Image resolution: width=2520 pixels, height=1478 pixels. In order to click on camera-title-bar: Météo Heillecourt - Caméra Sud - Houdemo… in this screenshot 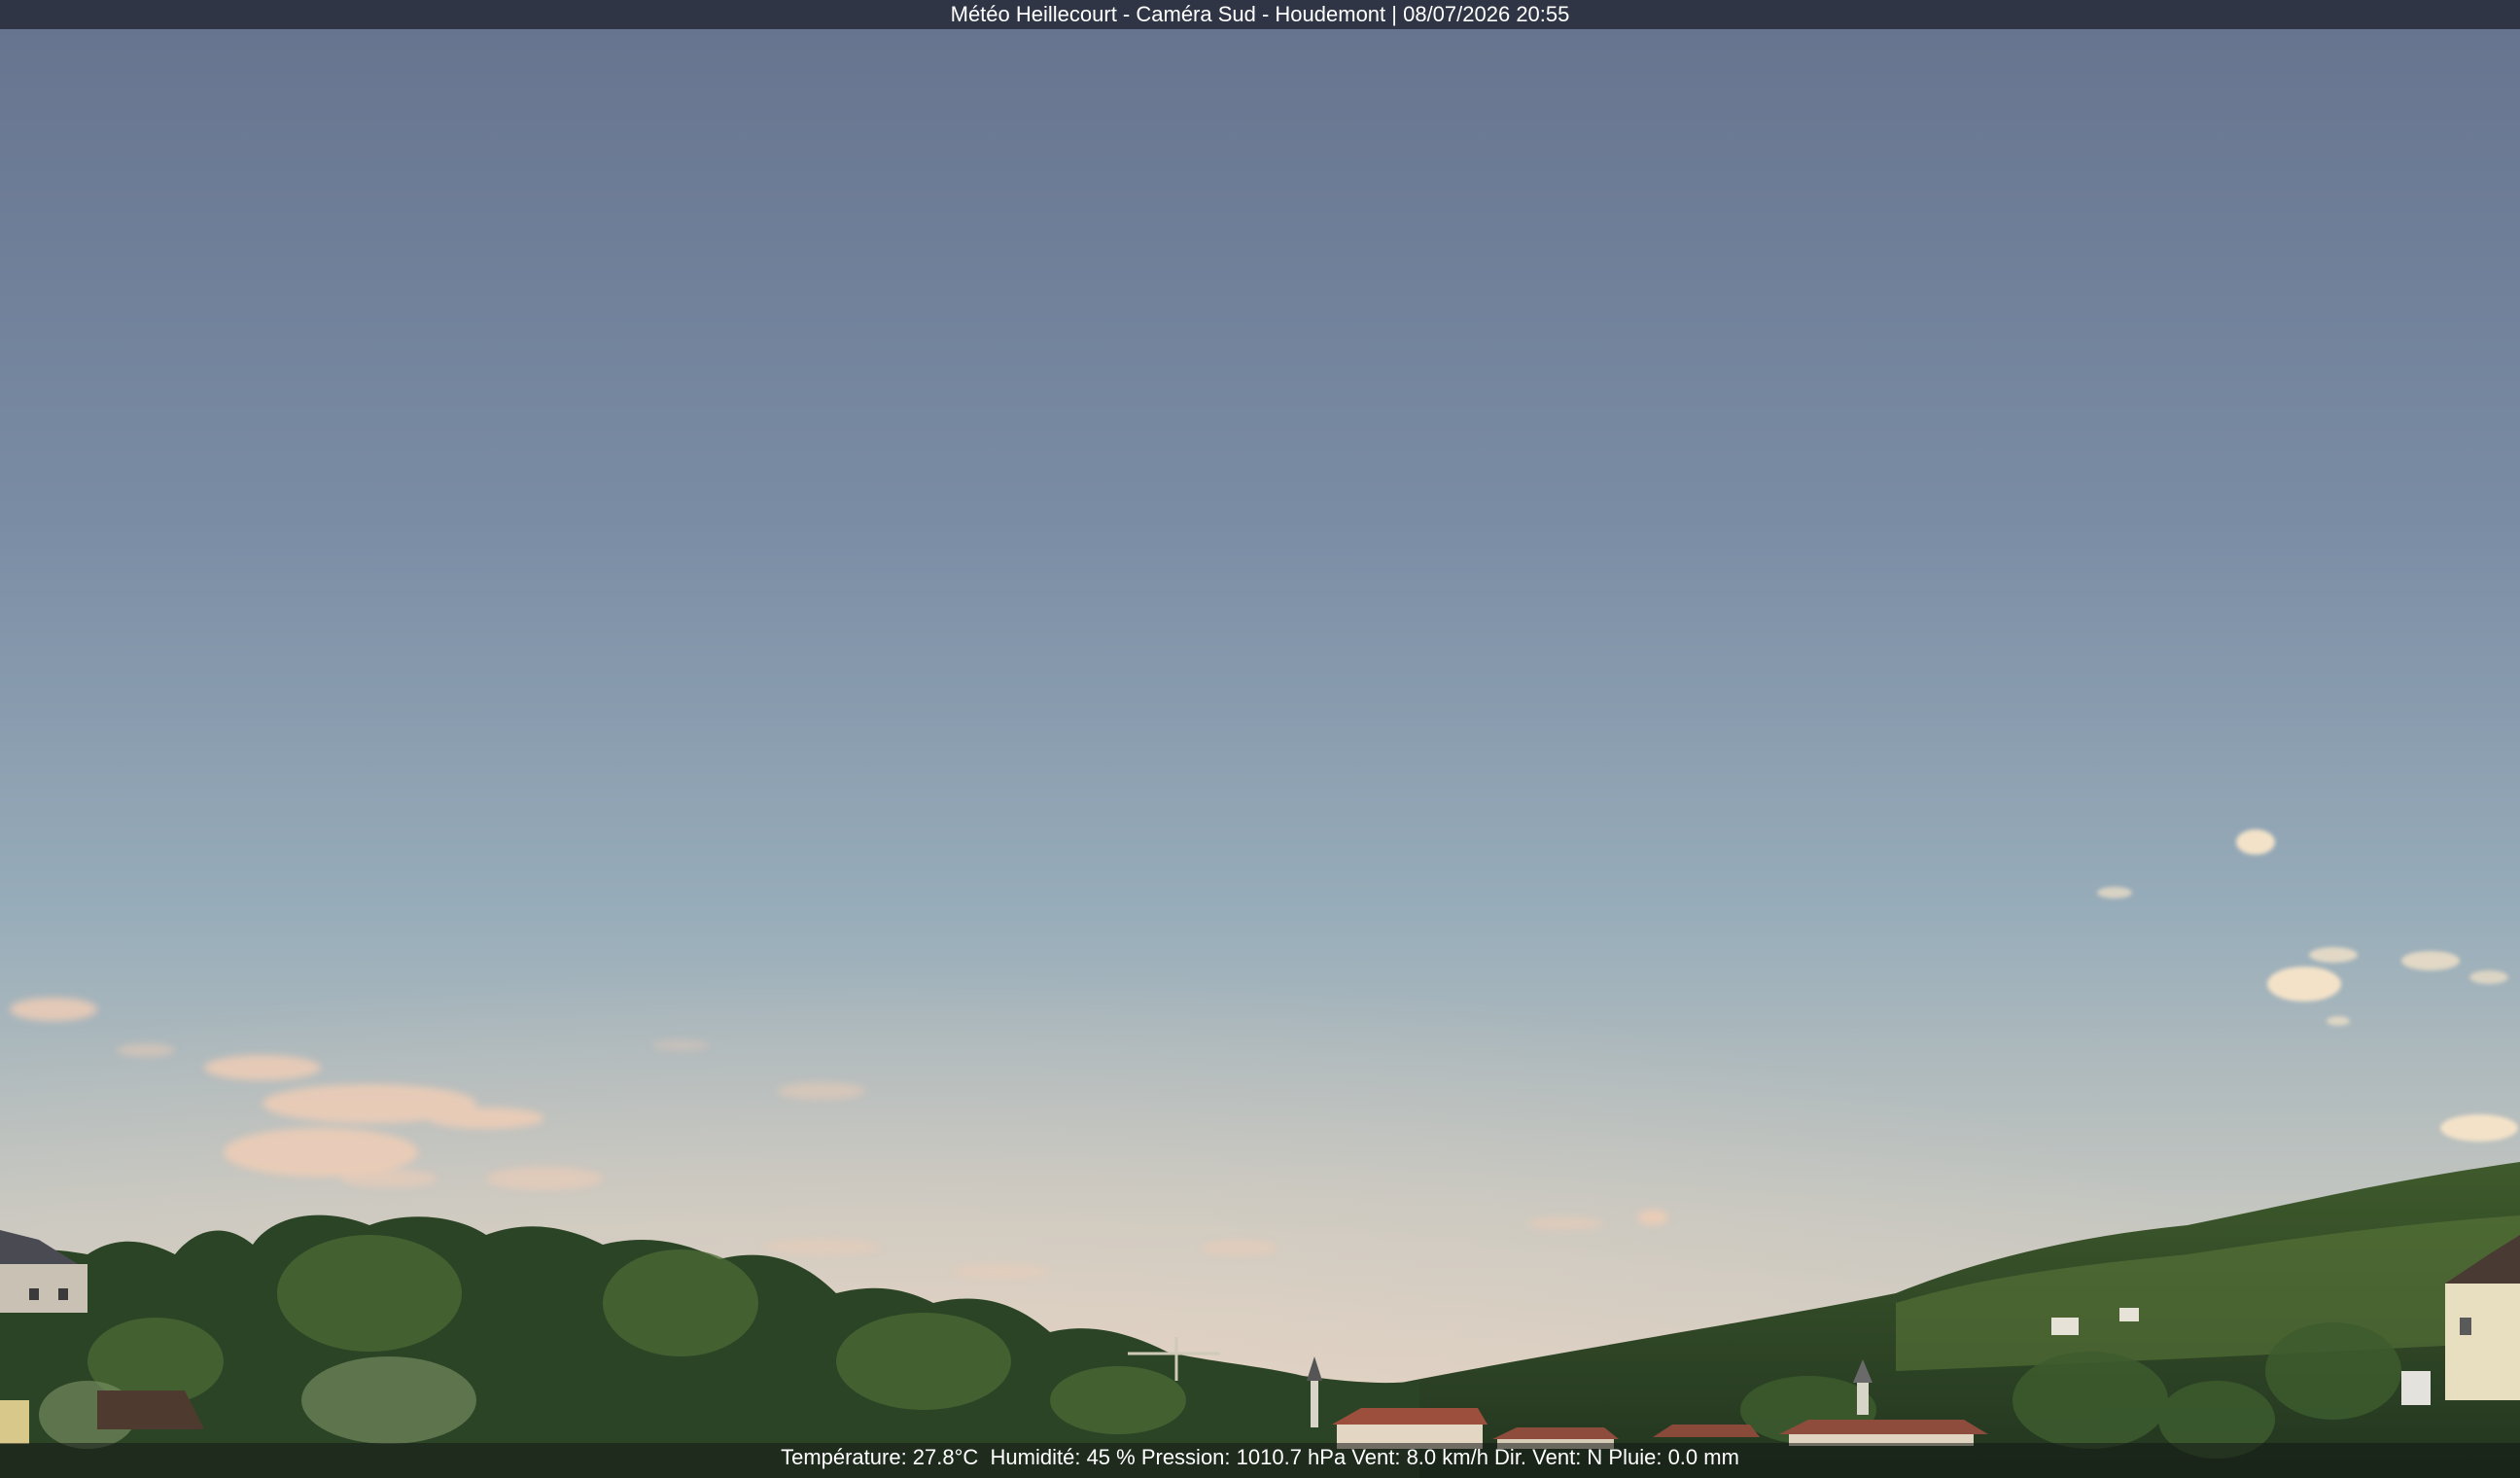, I will do `click(1260, 14)`.